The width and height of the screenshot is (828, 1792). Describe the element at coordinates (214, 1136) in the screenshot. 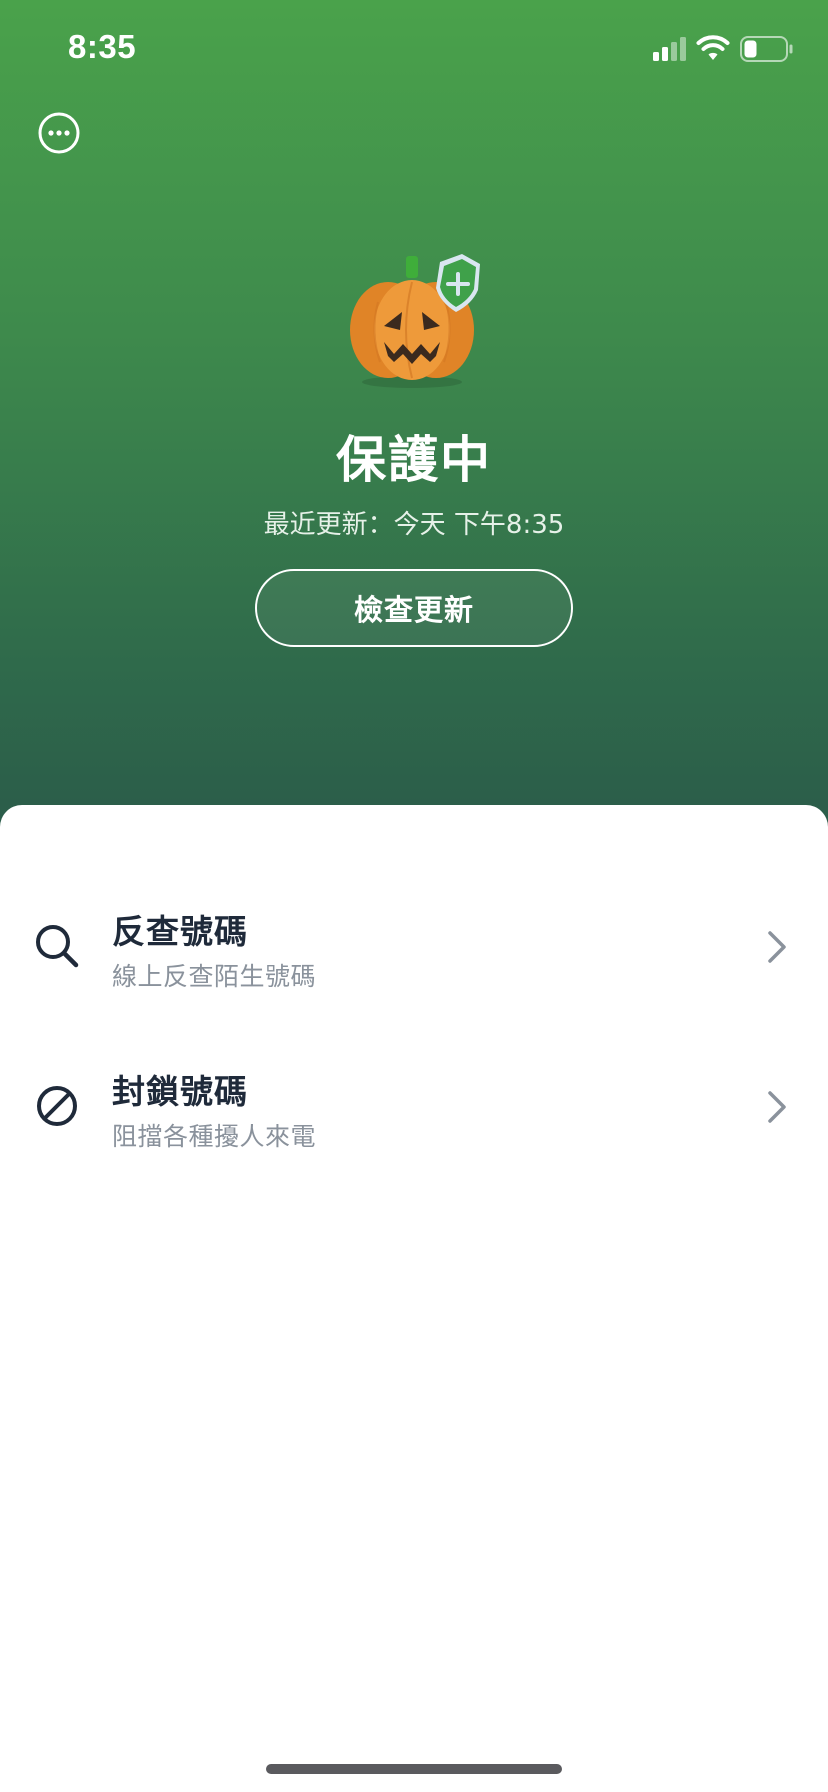

I see `menu-item-subtitle: 阻擋各種擾人來電` at that location.